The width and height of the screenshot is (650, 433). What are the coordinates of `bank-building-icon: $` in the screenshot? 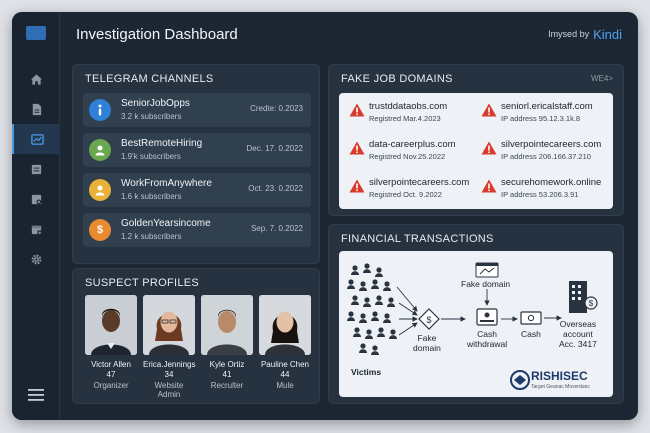 It's located at (583, 297).